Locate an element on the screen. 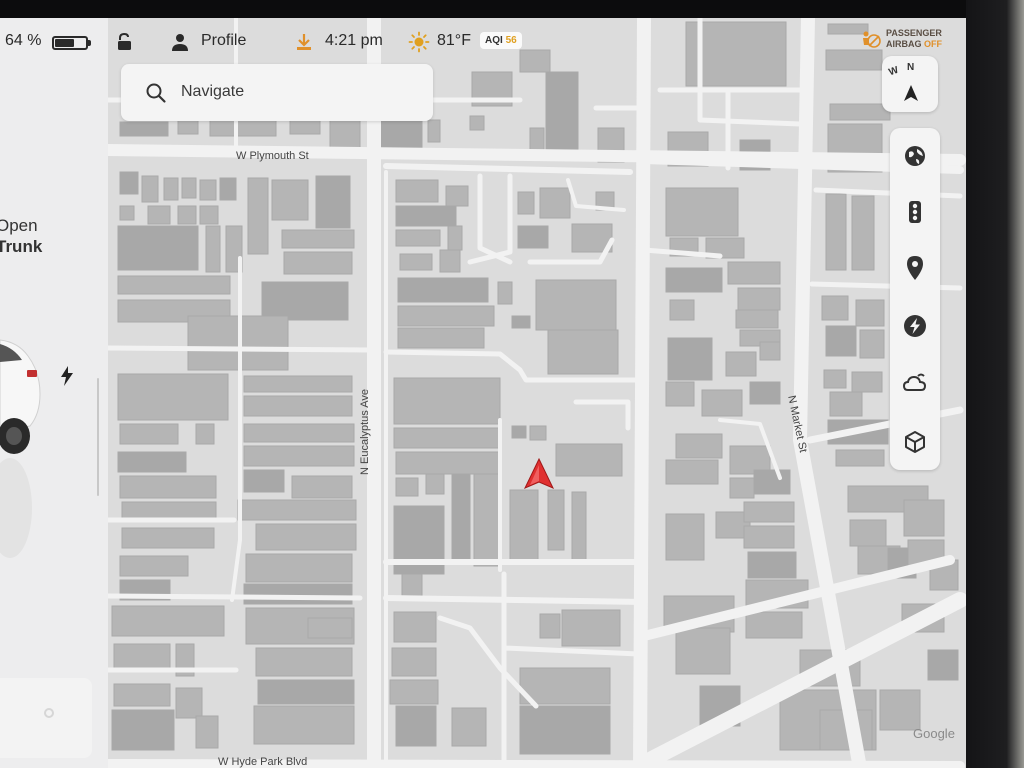  outside-temperature: 81°F is located at coordinates (454, 40).